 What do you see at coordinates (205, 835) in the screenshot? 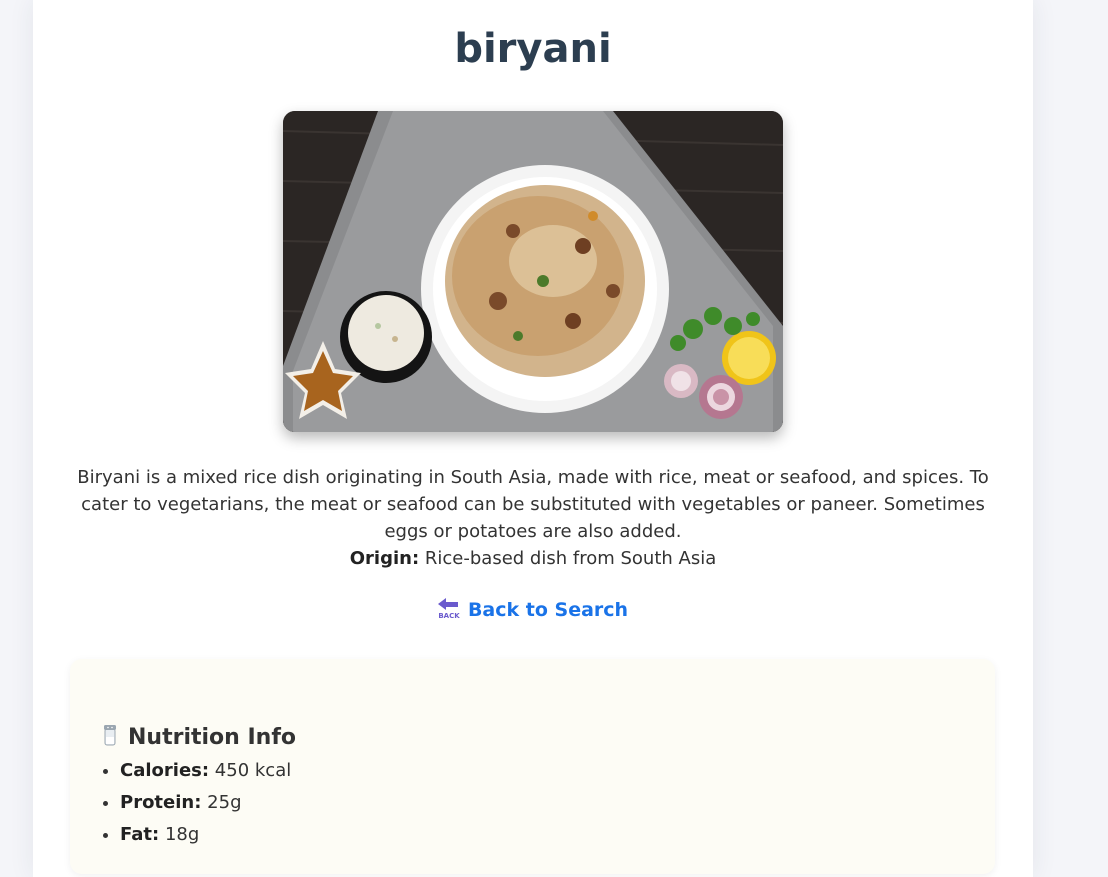
I see `nutrition-item-fat: Fat: 18g` at bounding box center [205, 835].